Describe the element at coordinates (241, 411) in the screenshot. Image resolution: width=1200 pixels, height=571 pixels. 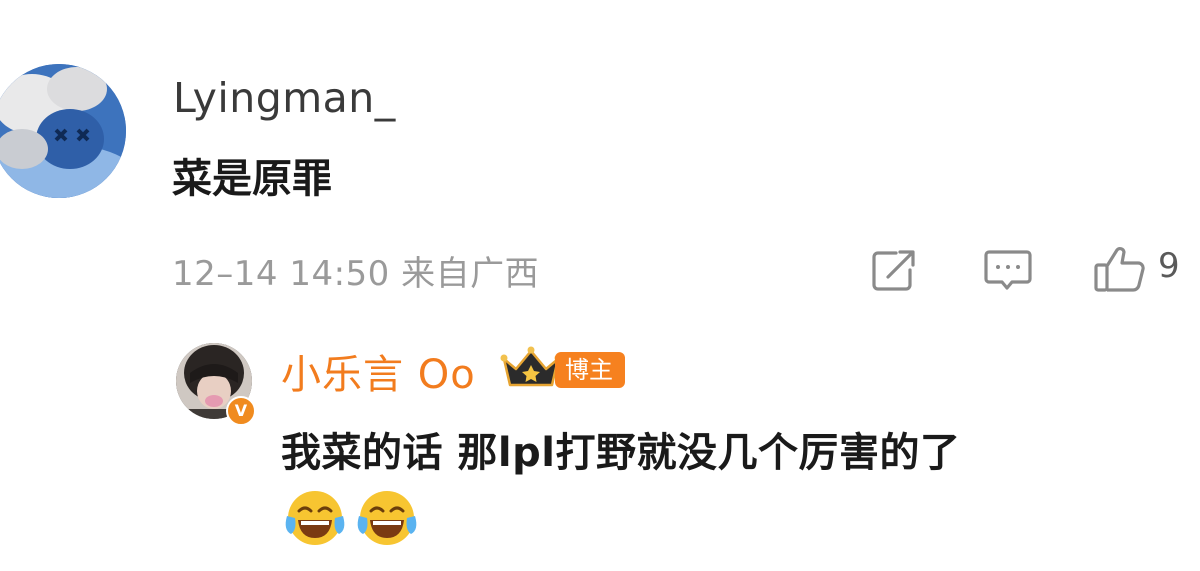
I see `verified-v-icon: V` at that location.